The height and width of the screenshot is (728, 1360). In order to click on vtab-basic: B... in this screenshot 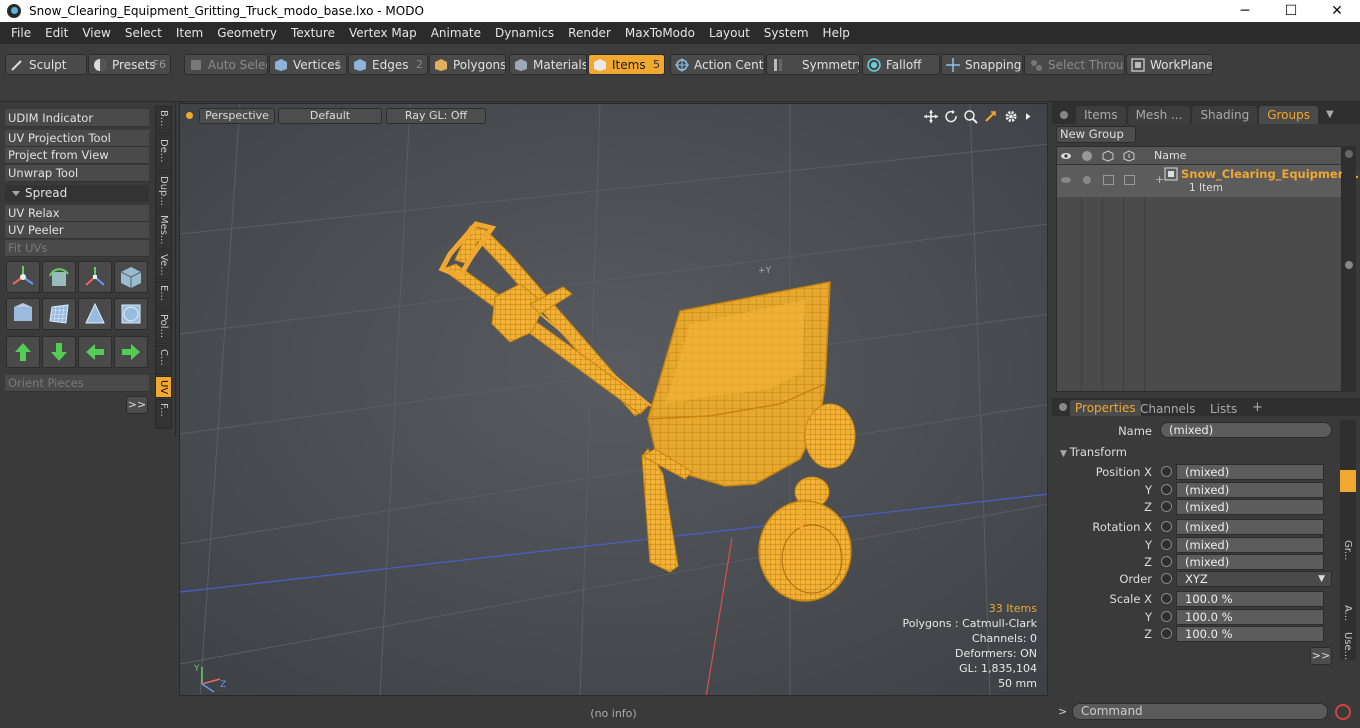, I will do `click(163, 120)`.